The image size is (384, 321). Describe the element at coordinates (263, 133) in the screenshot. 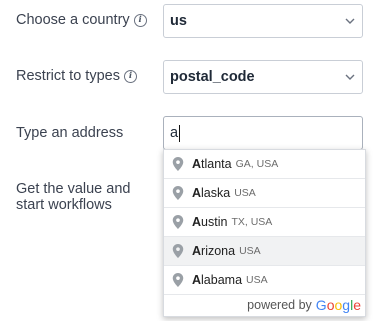

I see `address-input: a` at that location.